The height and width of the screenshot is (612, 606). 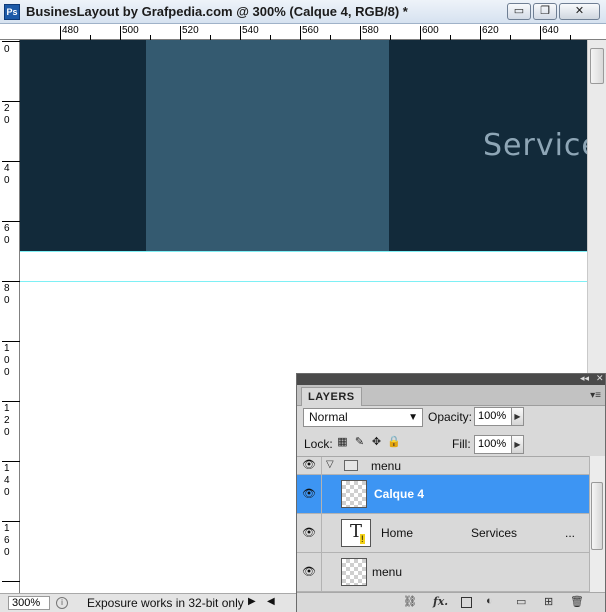 What do you see at coordinates (250, 30) in the screenshot?
I see `ruler-label: 540` at bounding box center [250, 30].